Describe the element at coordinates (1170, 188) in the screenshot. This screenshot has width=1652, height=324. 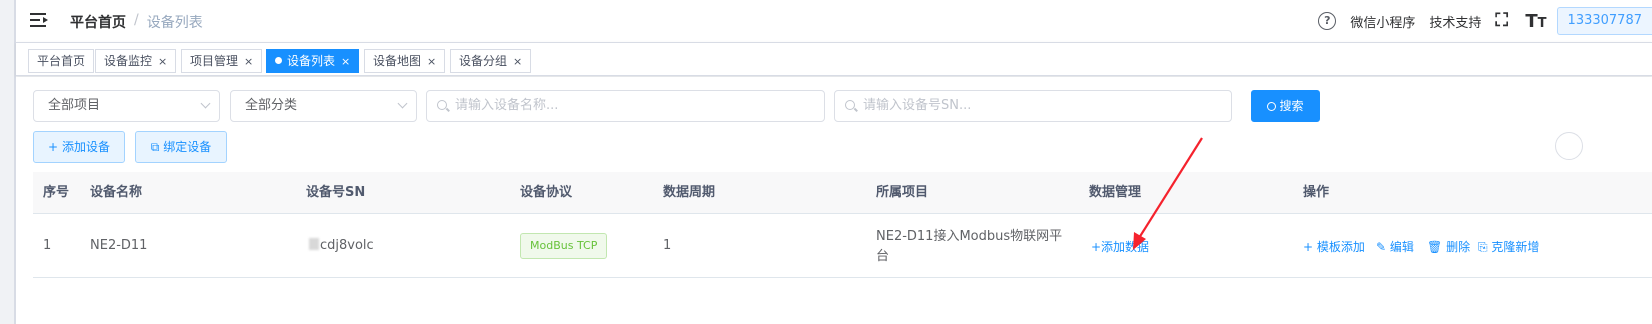
I see `arrow-shaft` at that location.